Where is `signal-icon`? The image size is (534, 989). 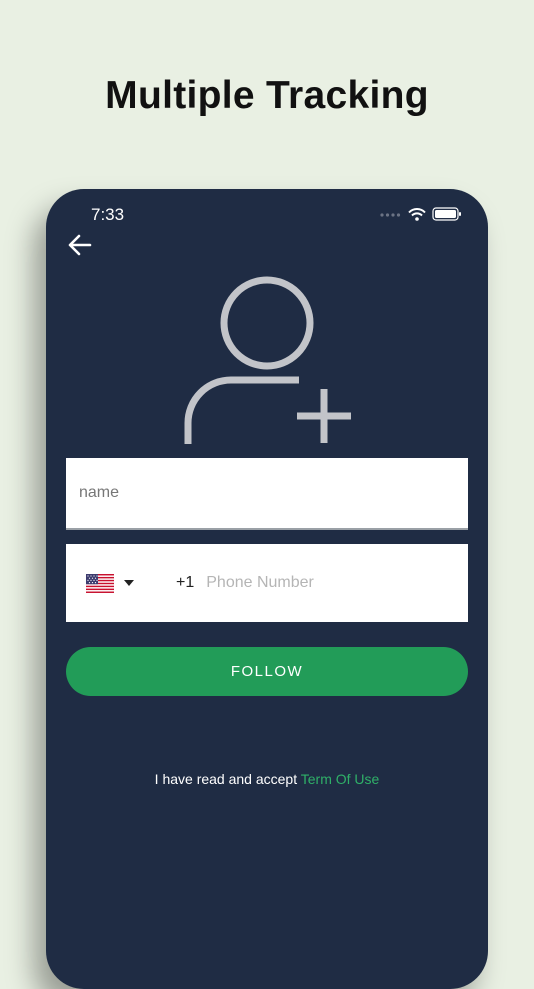
signal-icon is located at coordinates (390, 215).